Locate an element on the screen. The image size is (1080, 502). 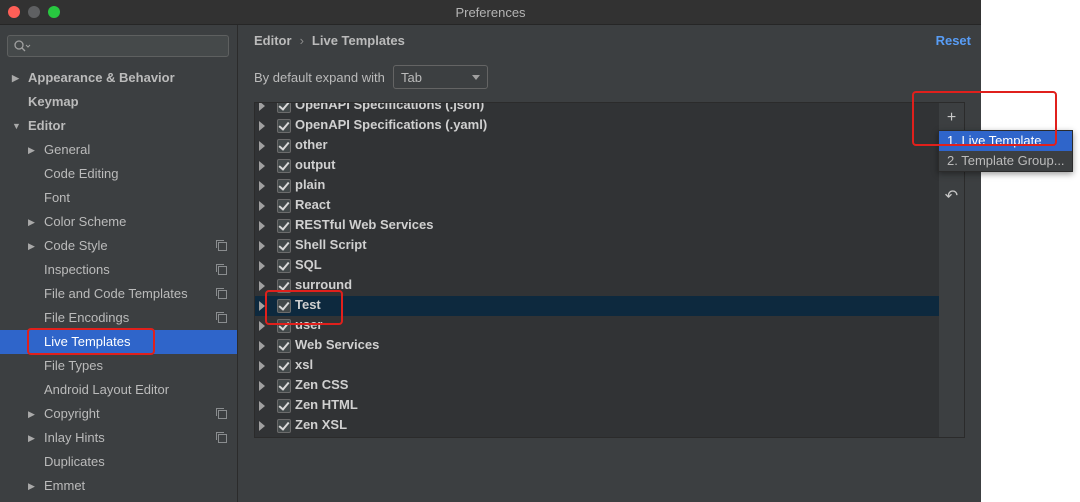
sidebar-item: ▶ Inlay Hints is located at coordinates (118, 438).